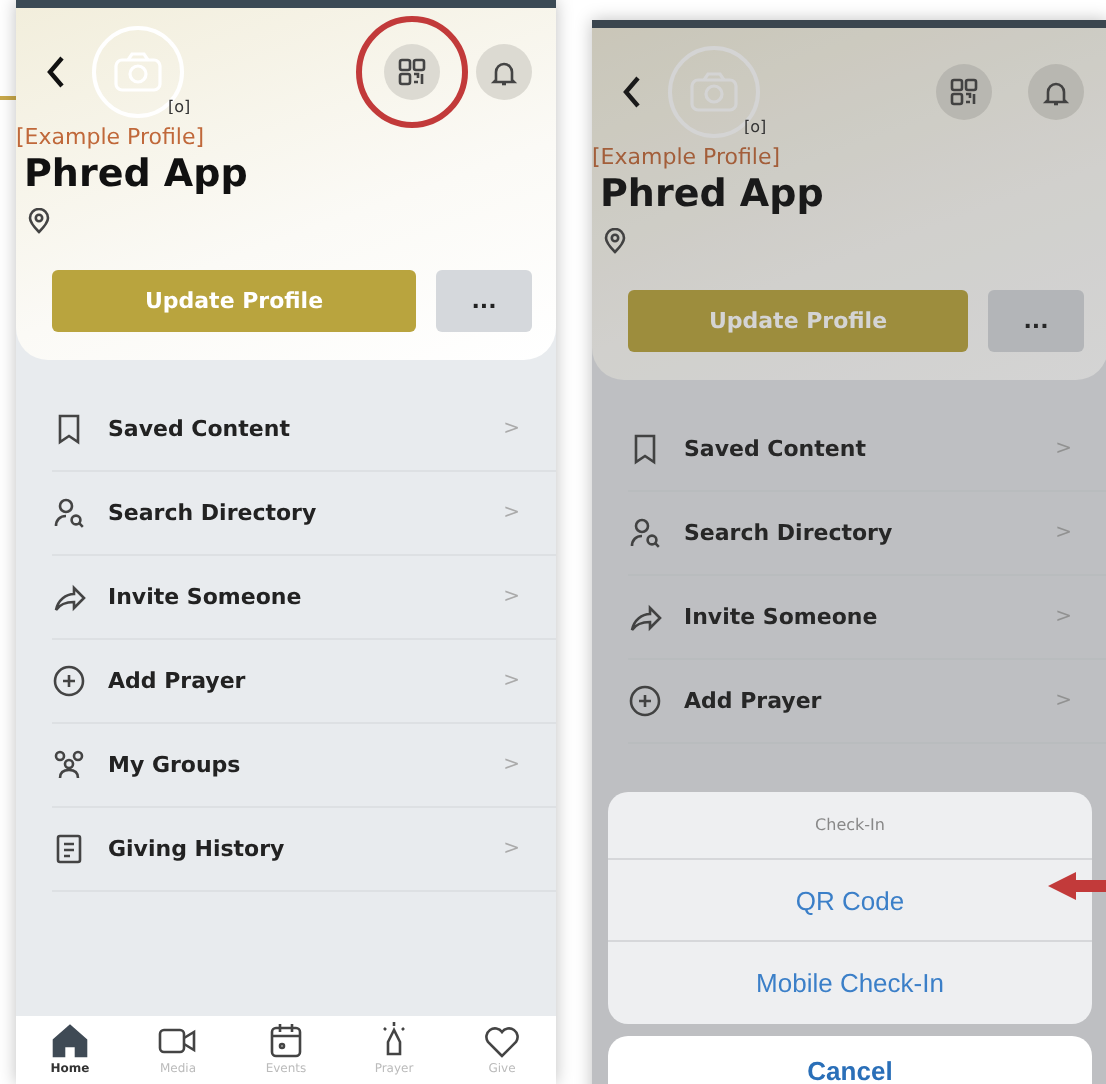 Image resolution: width=1106 pixels, height=1084 pixels. Describe the element at coordinates (850, 826) in the screenshot. I see `sheet-title: Check-In` at that location.